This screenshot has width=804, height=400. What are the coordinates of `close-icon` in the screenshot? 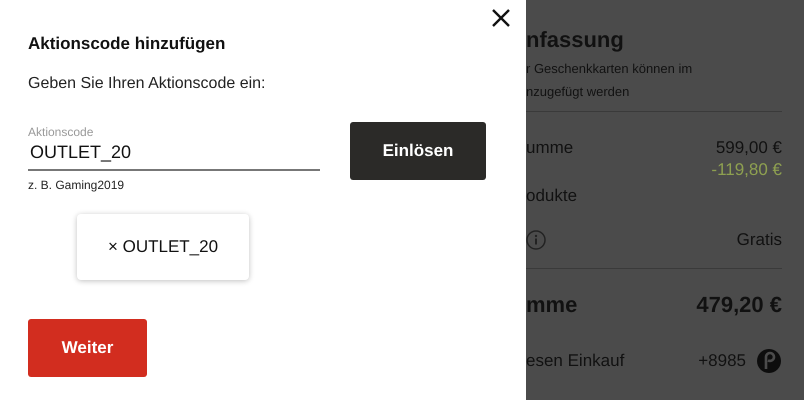 It's located at (501, 18).